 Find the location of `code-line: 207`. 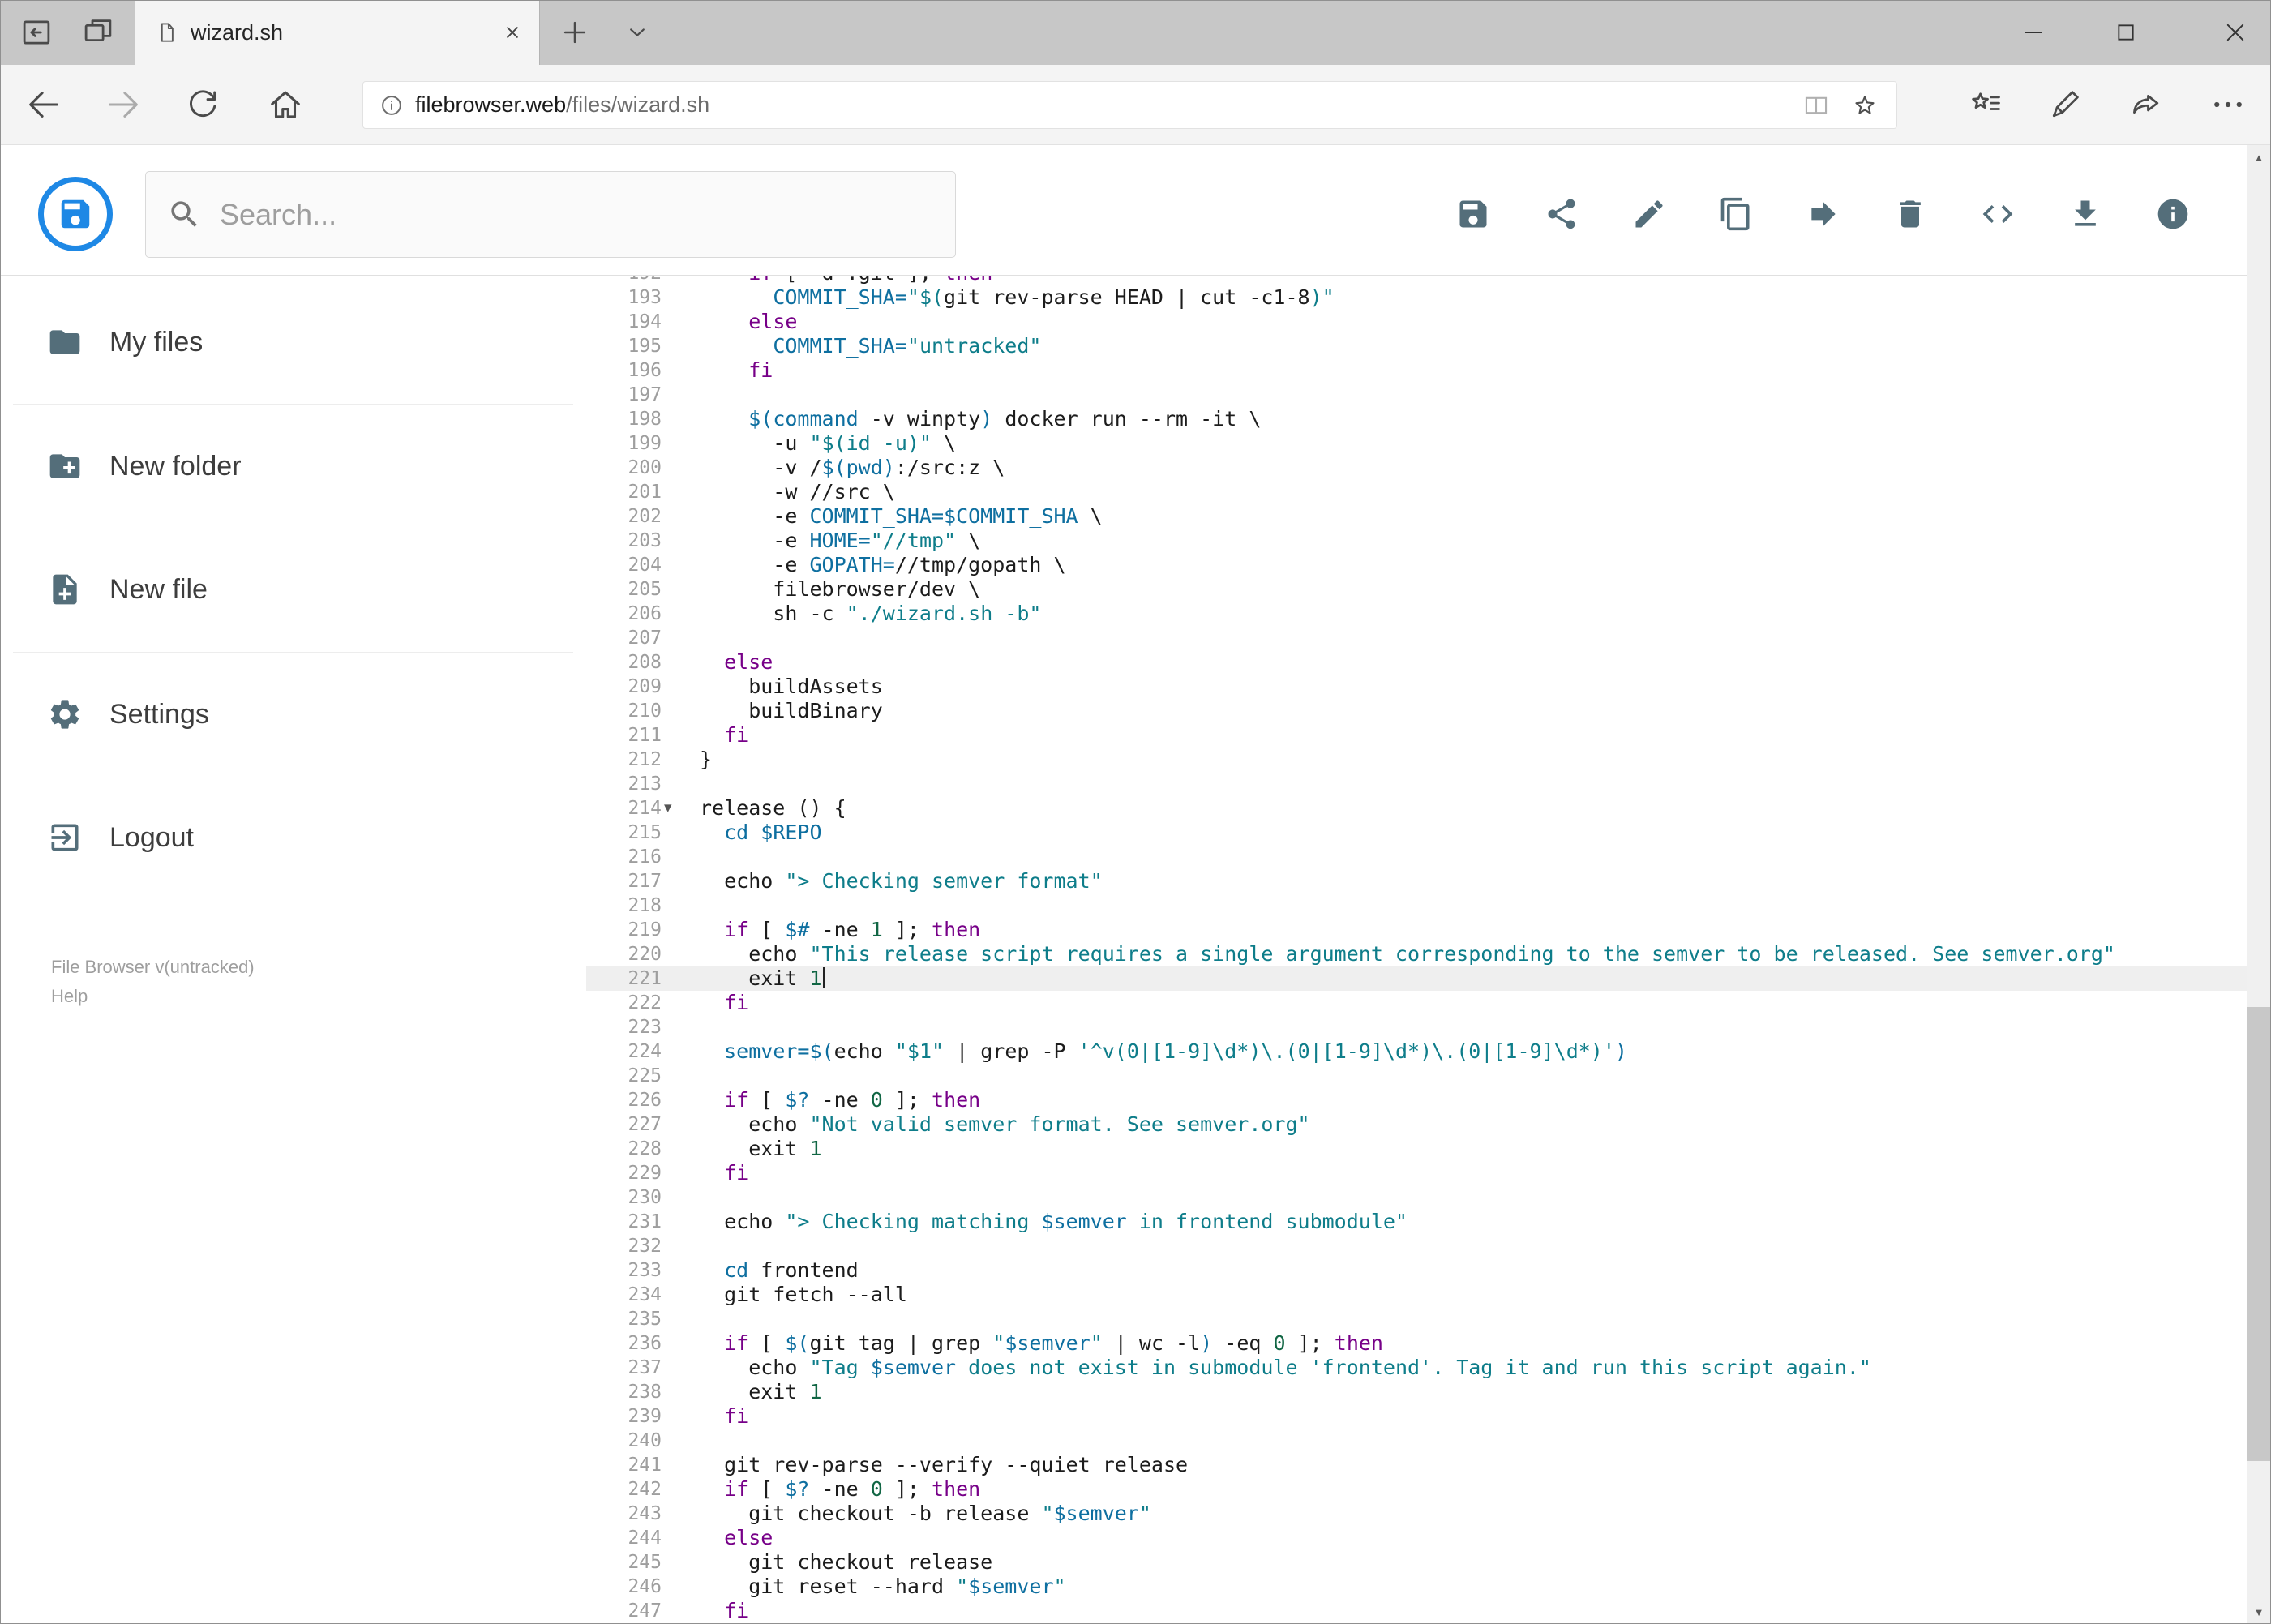

code-line: 207 is located at coordinates (1417, 638).